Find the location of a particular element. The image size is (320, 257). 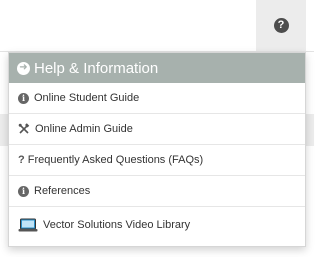

help-menu-header: ➜ Help & Information is located at coordinates (157, 68).